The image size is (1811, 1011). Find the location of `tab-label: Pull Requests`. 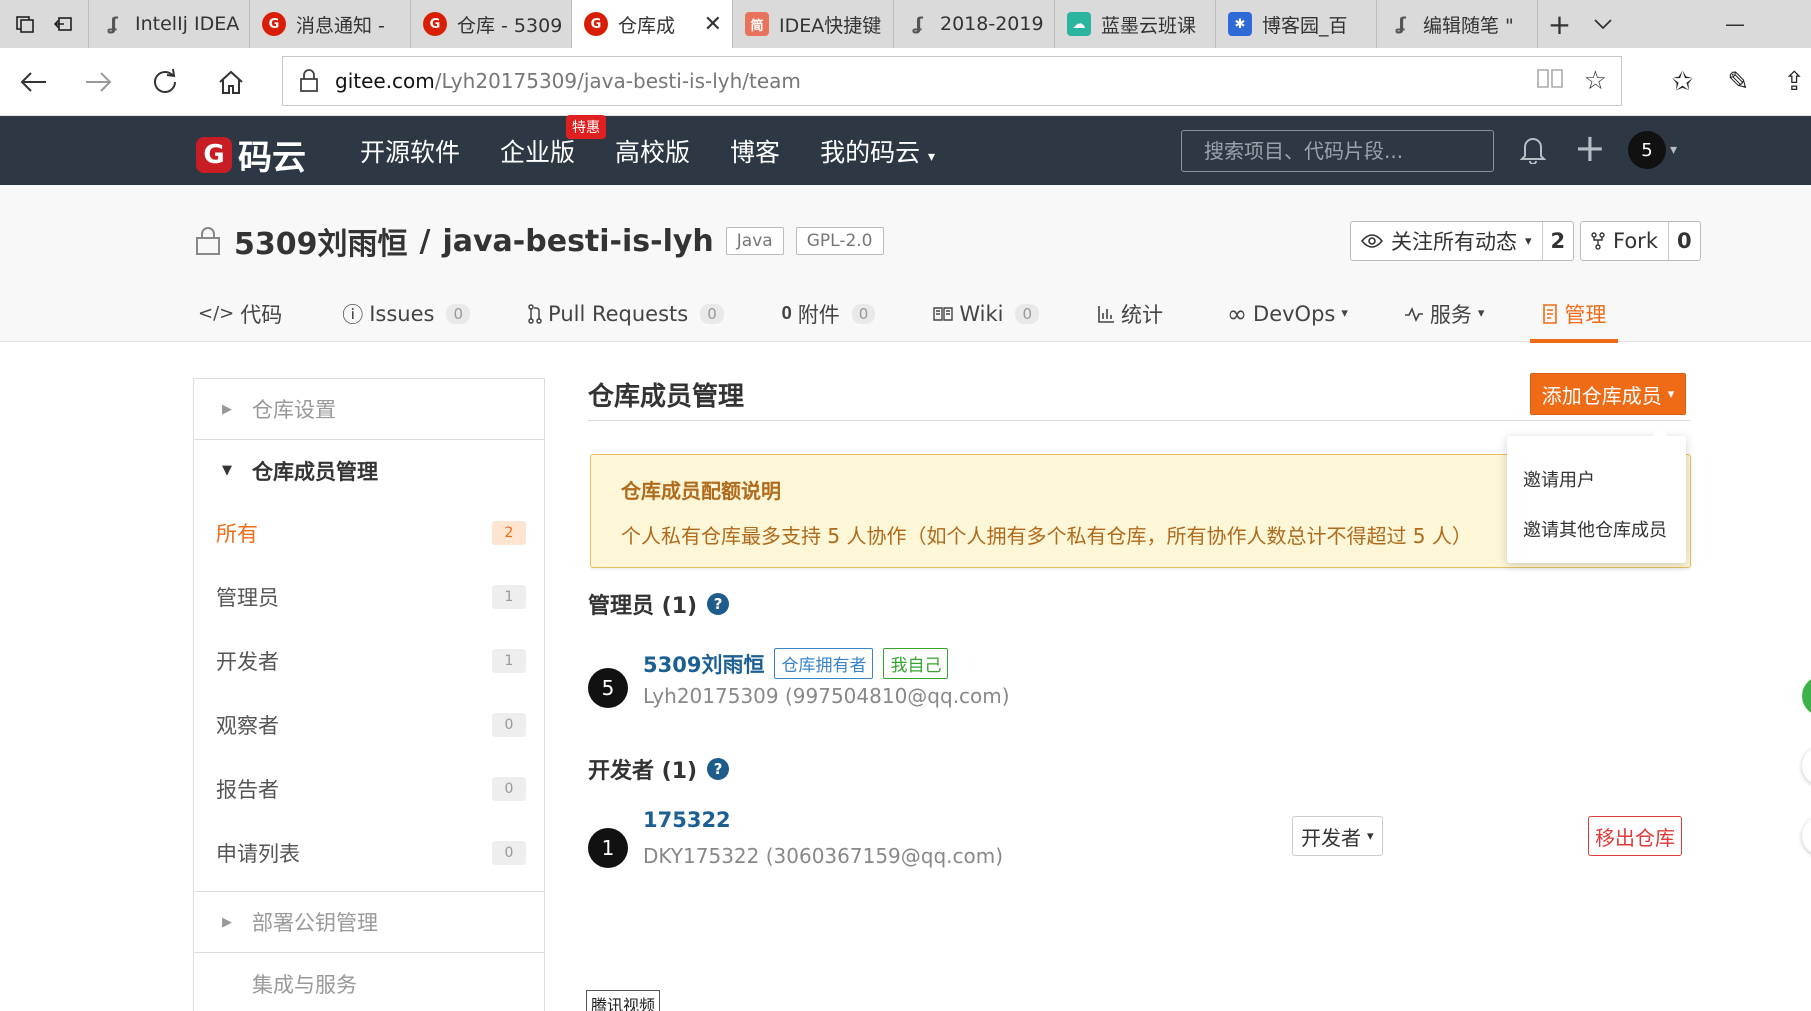

tab-label: Pull Requests is located at coordinates (618, 313).